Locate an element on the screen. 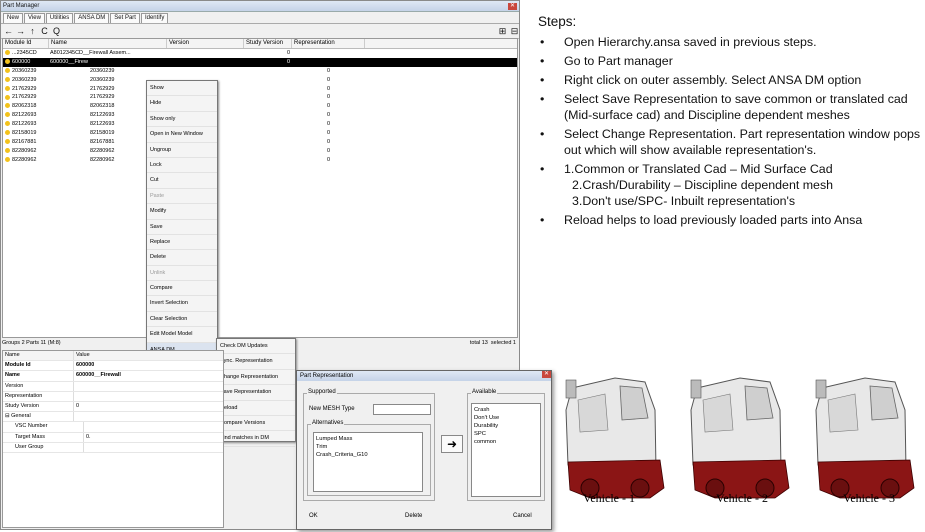 The height and width of the screenshot is (532, 925). context-menu-item: Delete is located at coordinates (182, 258).